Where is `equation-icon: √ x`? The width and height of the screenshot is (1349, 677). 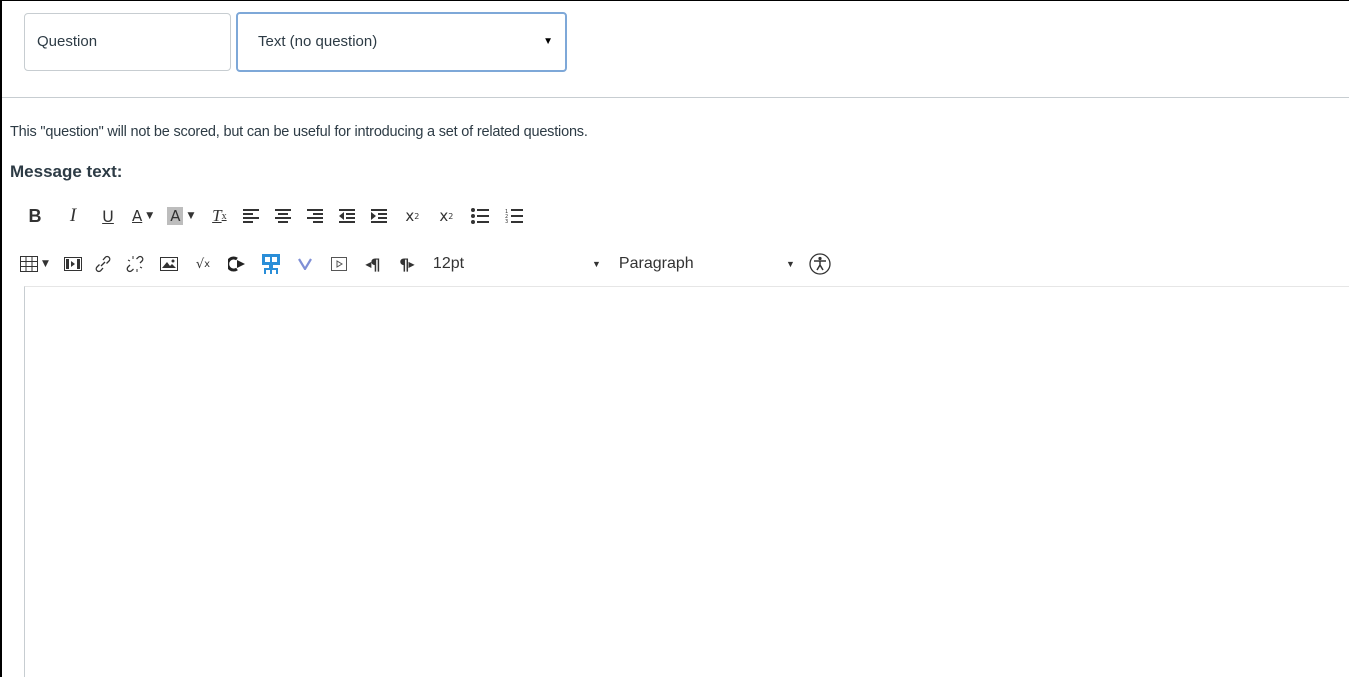 equation-icon: √ x is located at coordinates (203, 264).